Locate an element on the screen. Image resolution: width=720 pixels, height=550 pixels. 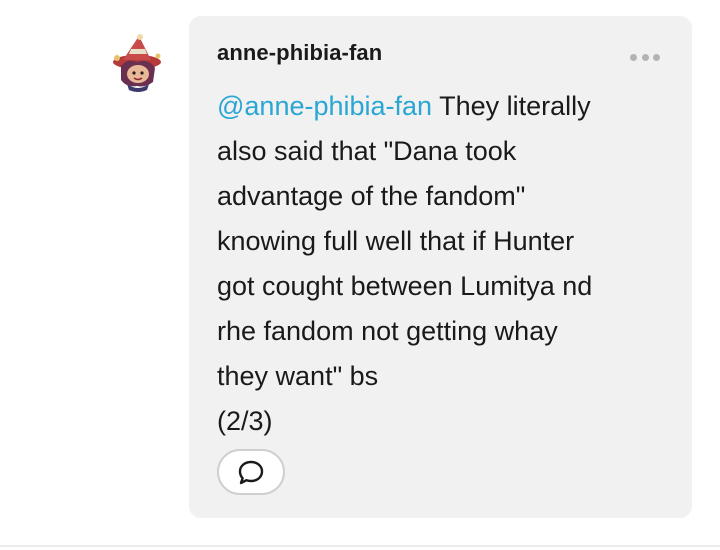
comment-line: @anne-phibia-fan They literally is located at coordinates (442, 106).